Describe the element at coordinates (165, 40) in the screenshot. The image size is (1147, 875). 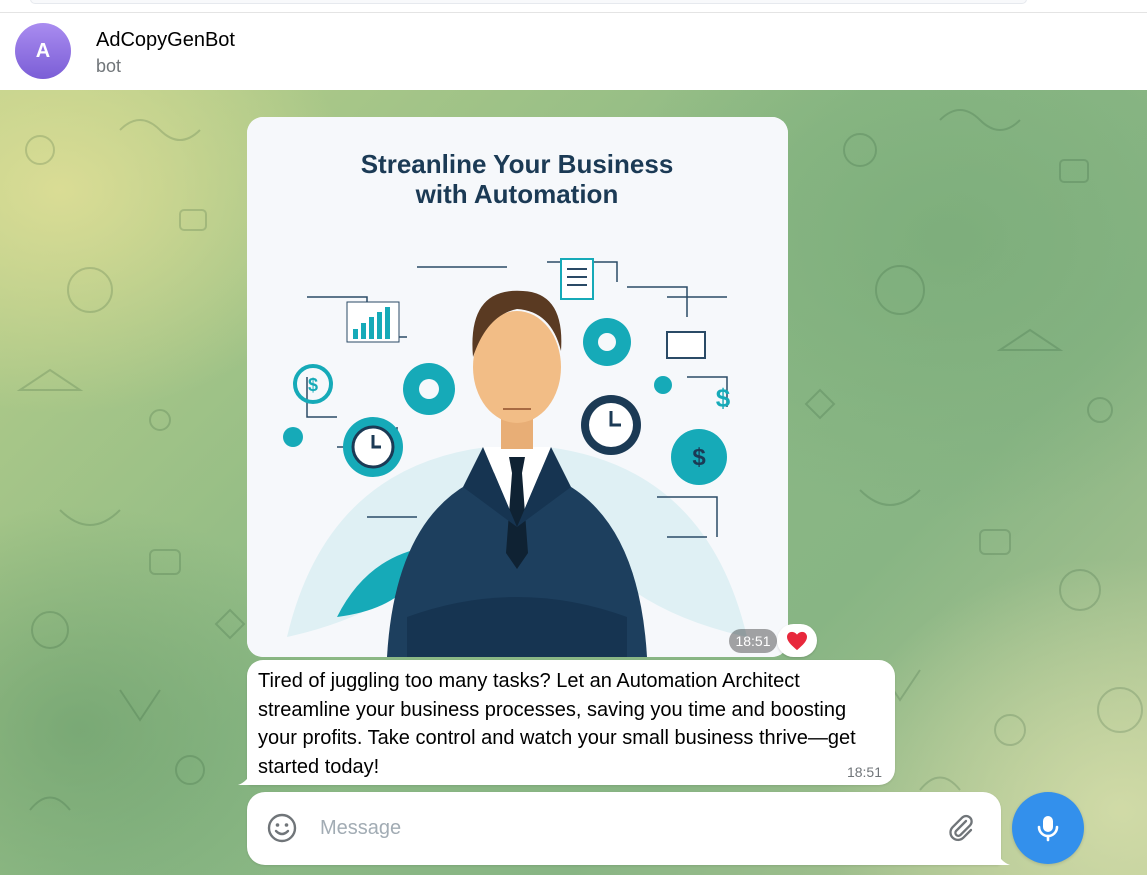
I see `chat-title: AdCopyGenBot` at that location.